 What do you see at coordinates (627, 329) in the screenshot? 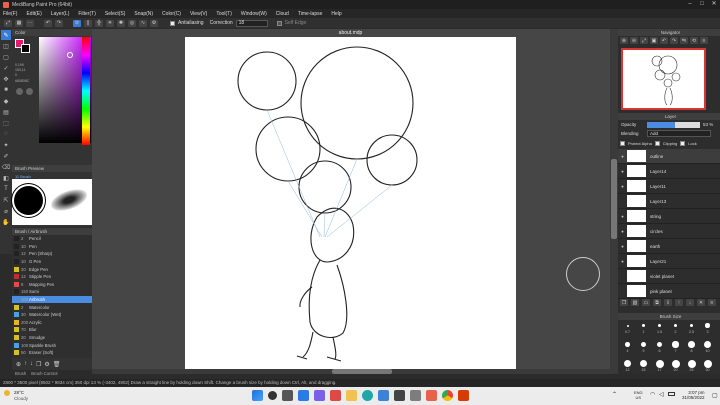
I see `brush-size-option: 0.7` at bounding box center [627, 329].